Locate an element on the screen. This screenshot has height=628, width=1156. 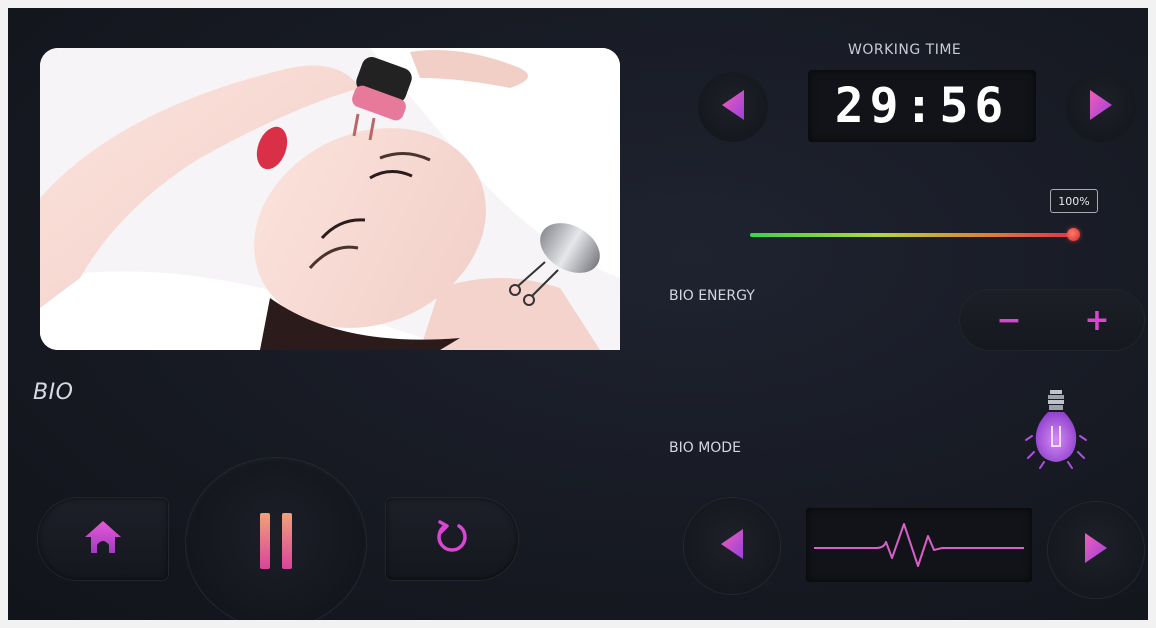
light-bulb-icon is located at coordinates (1056, 432).